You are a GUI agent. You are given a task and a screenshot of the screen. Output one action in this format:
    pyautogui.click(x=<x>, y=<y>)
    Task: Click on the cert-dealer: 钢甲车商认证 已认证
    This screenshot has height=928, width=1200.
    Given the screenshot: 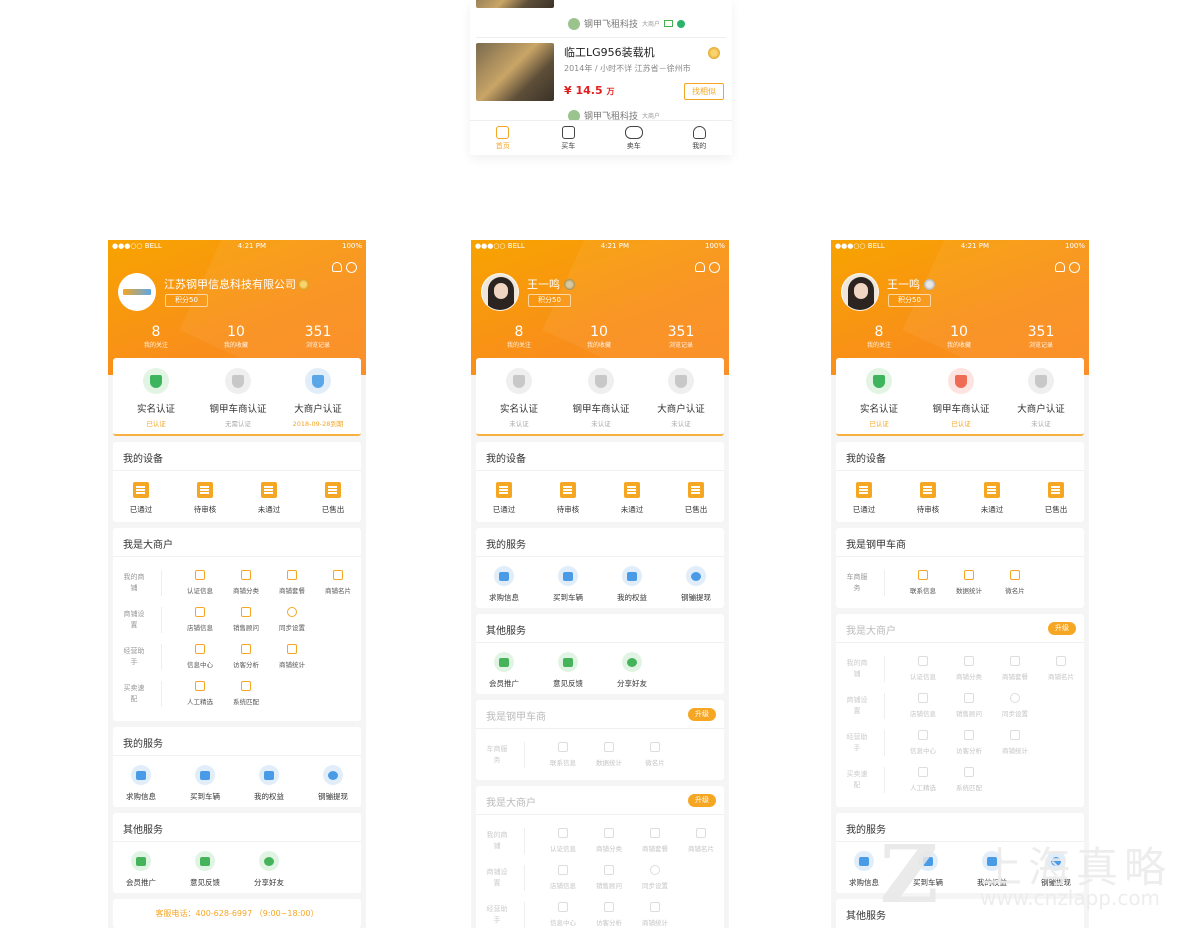 What is the action you would take?
    pyautogui.click(x=961, y=398)
    